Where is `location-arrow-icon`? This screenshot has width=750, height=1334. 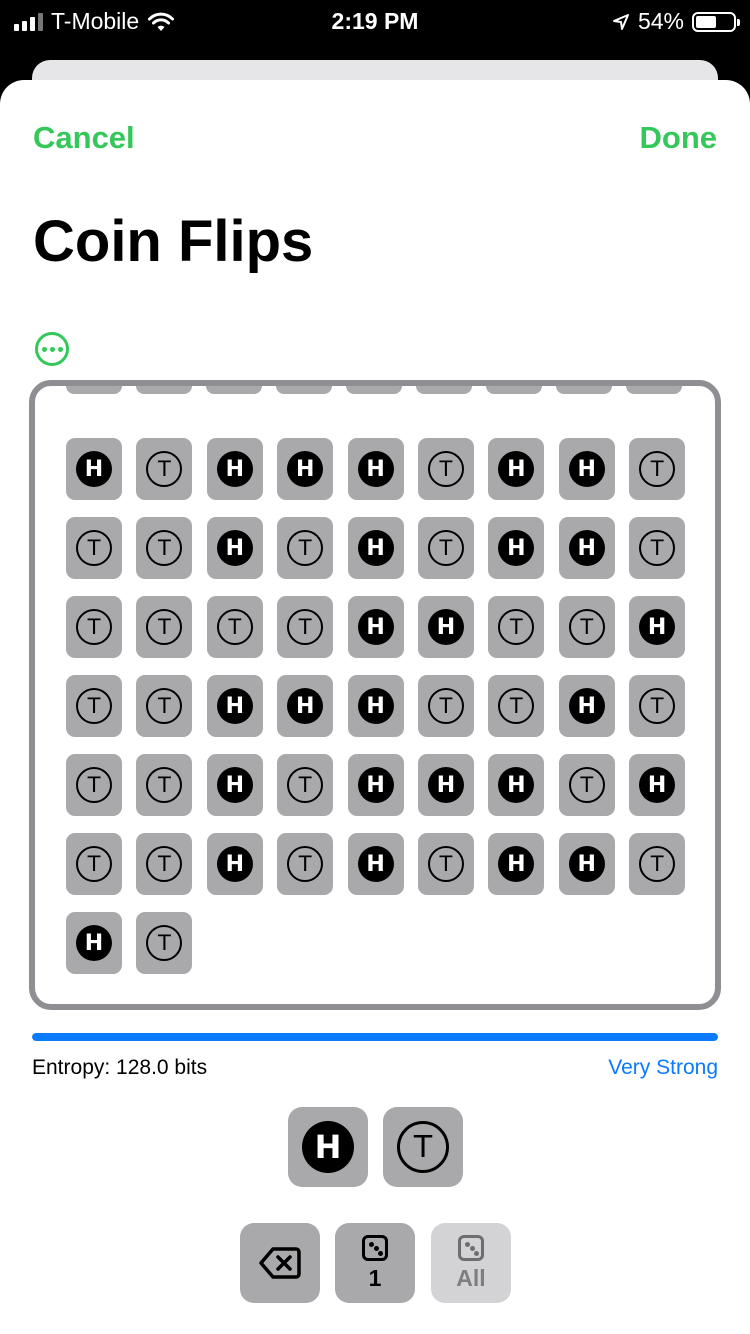
location-arrow-icon is located at coordinates (620, 21).